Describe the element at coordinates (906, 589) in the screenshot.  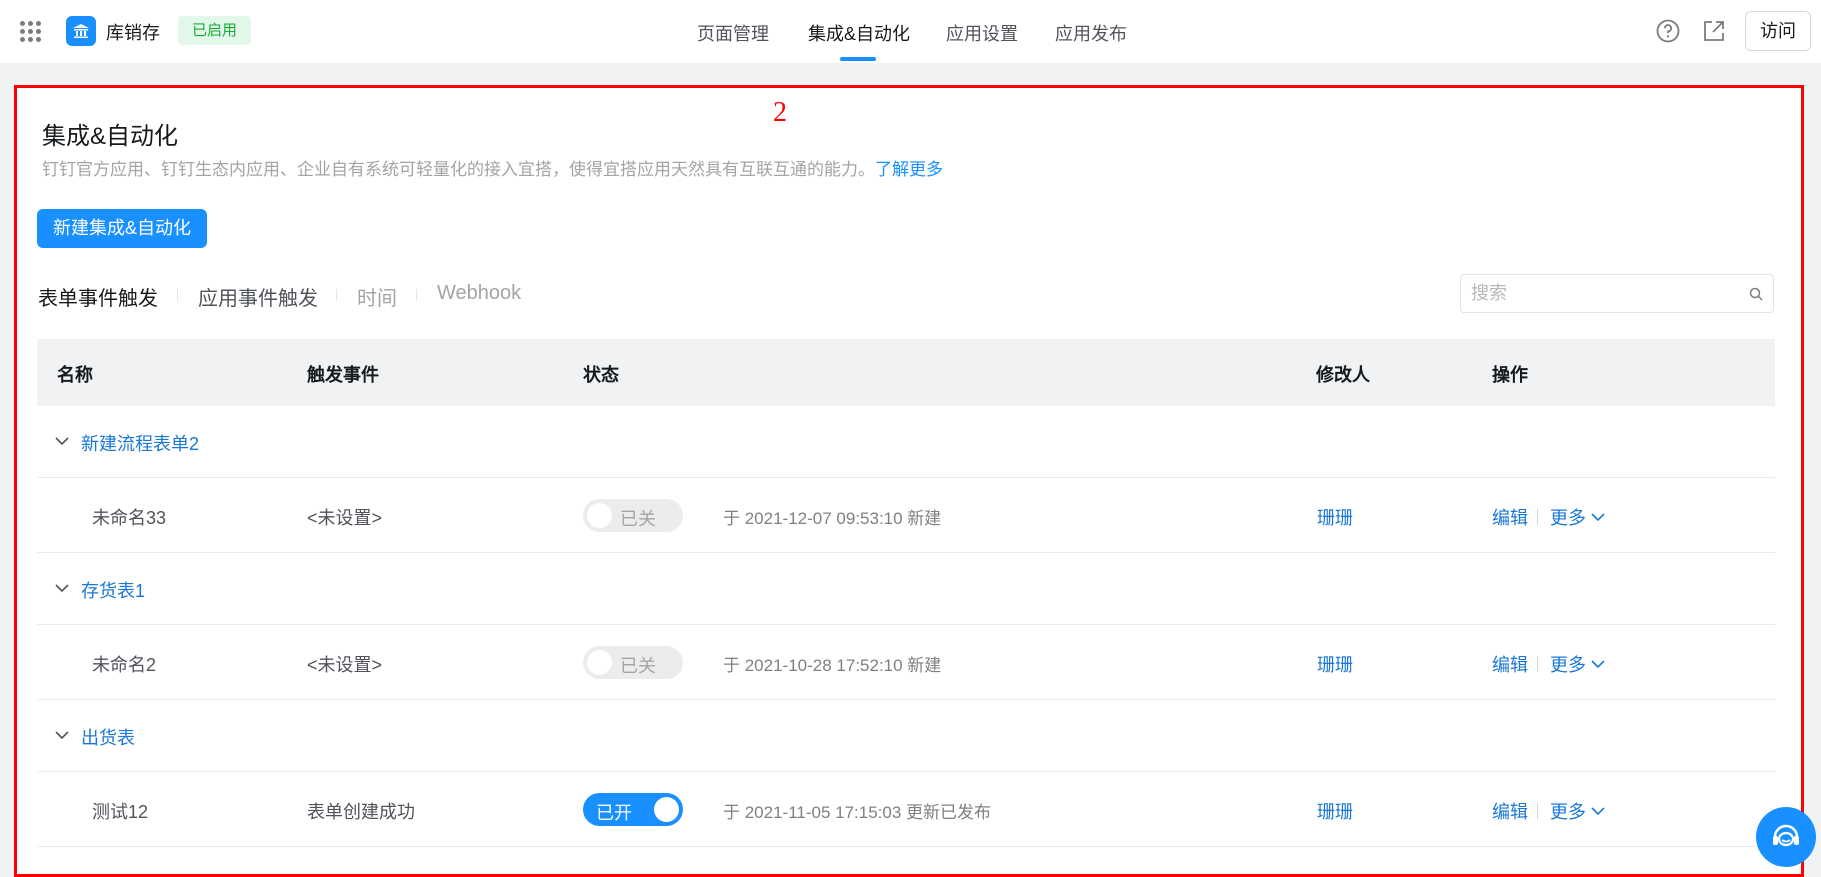
I see `group-row: 存货表1` at that location.